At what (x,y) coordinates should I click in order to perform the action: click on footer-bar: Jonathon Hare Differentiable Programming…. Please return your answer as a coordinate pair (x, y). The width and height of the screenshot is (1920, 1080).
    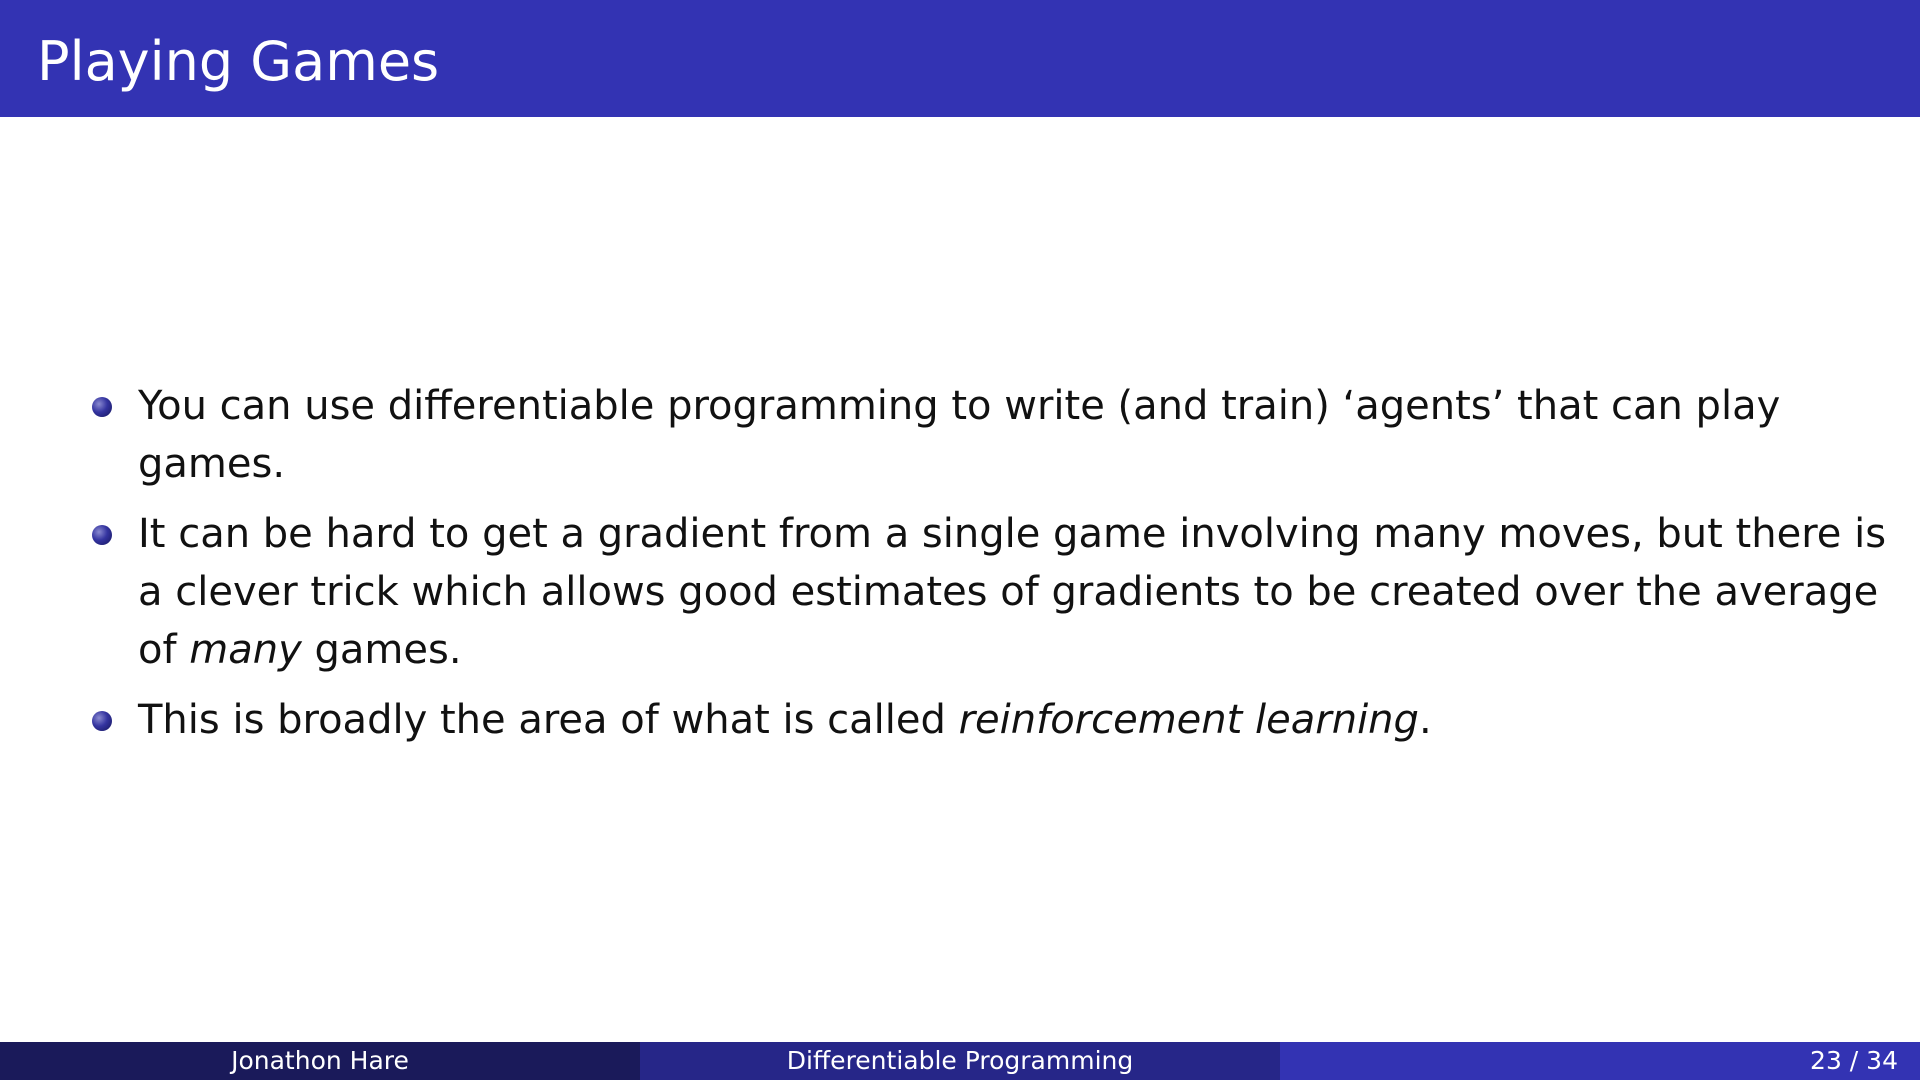
    Looking at the image, I should click on (960, 1061).